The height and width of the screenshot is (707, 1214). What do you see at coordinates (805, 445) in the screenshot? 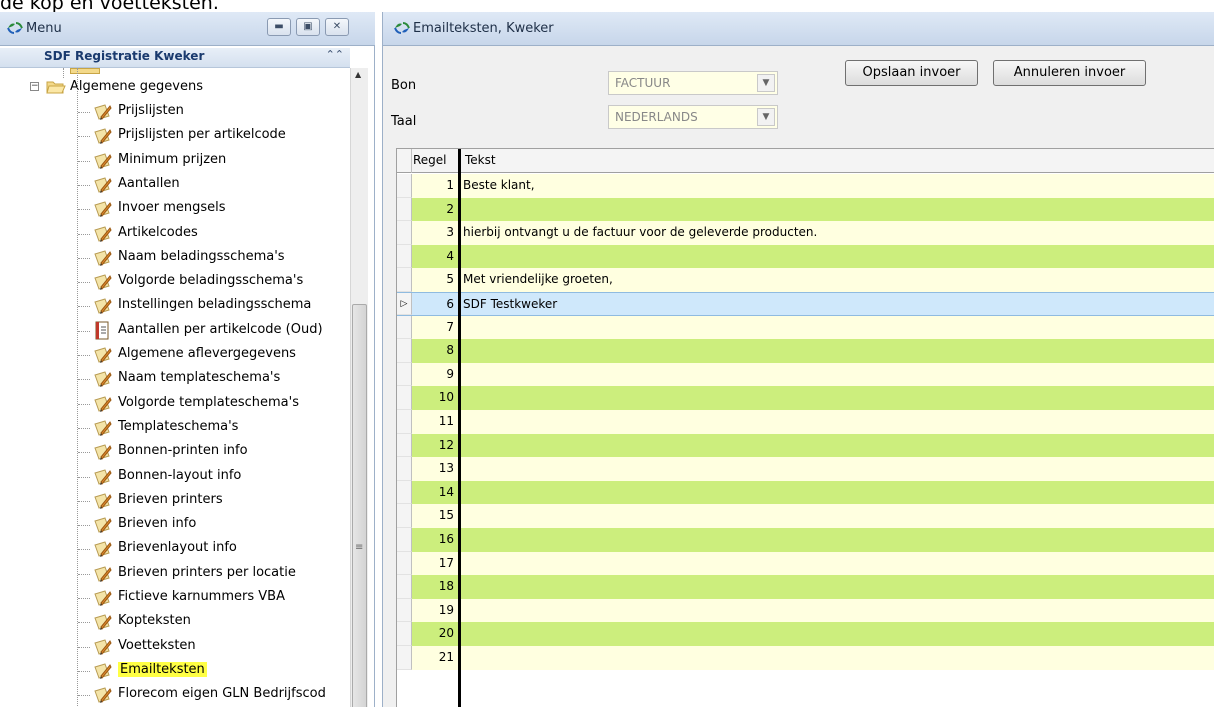
I see `table-row: 12` at bounding box center [805, 445].